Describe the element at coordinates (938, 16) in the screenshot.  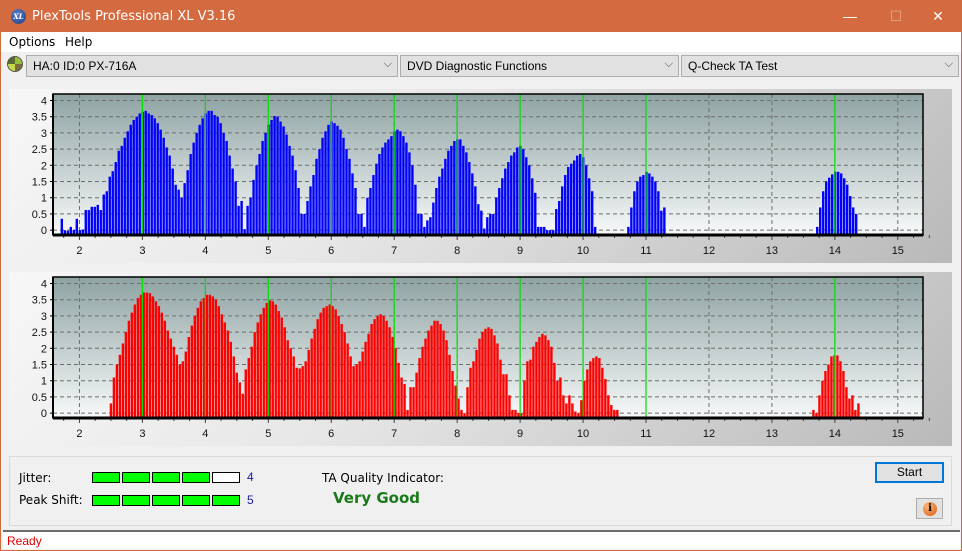
I see `close-button: ✕` at that location.